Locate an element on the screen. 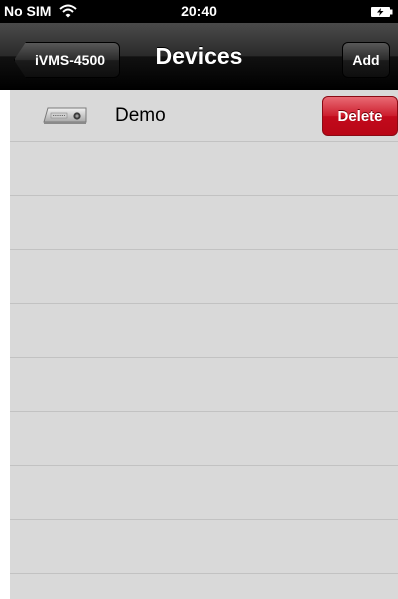  battery-charging-icon is located at coordinates (382, 12).